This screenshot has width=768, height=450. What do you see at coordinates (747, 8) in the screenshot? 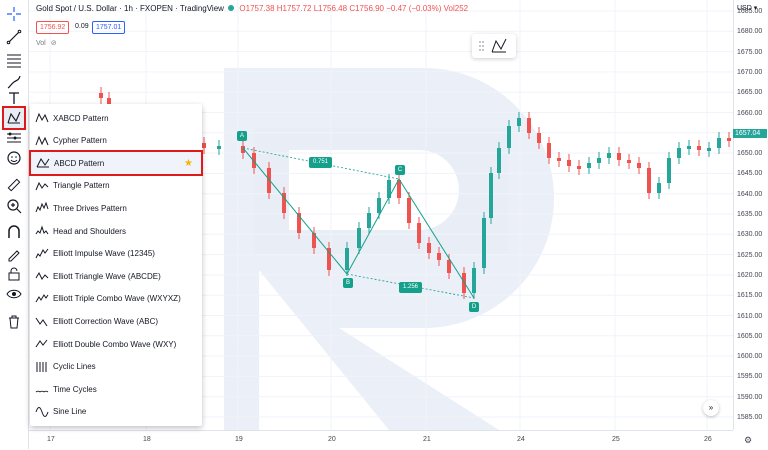
I see `currency-selector: USD ▾` at bounding box center [747, 8].